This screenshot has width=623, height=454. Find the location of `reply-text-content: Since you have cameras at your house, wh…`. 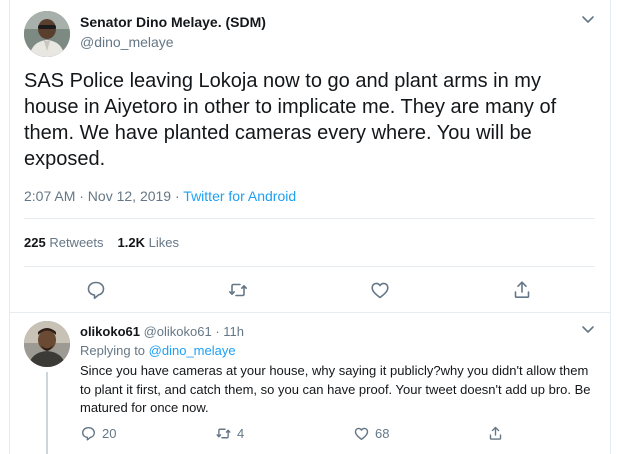

reply-text-content: Since you have cameras at your house, wh… is located at coordinates (335, 389).